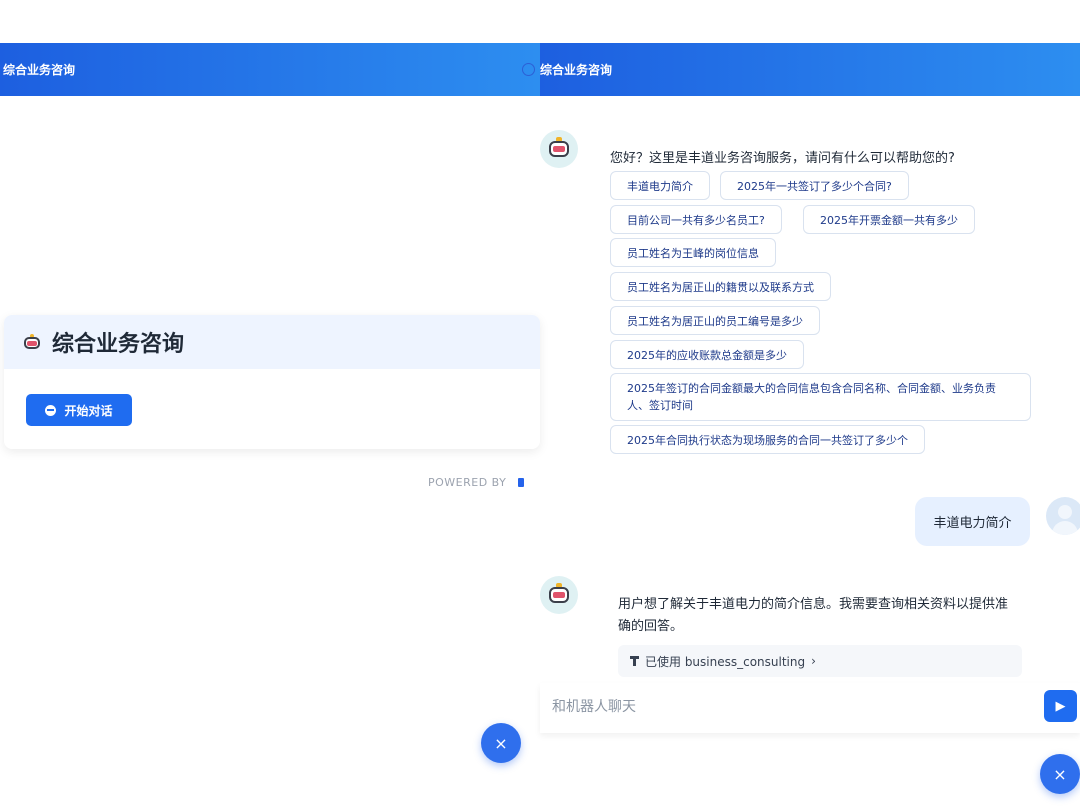 The width and height of the screenshot is (1080, 810). Describe the element at coordinates (467, 482) in the screenshot. I see `powered-by-text: POWERED BY` at that location.